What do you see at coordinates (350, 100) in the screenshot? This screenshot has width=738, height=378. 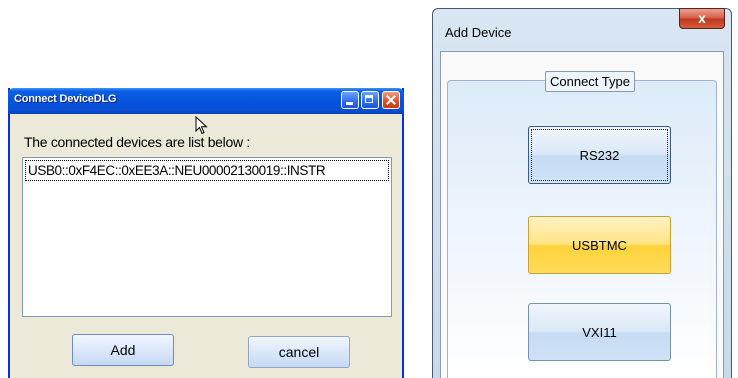 I see `minimize-button` at bounding box center [350, 100].